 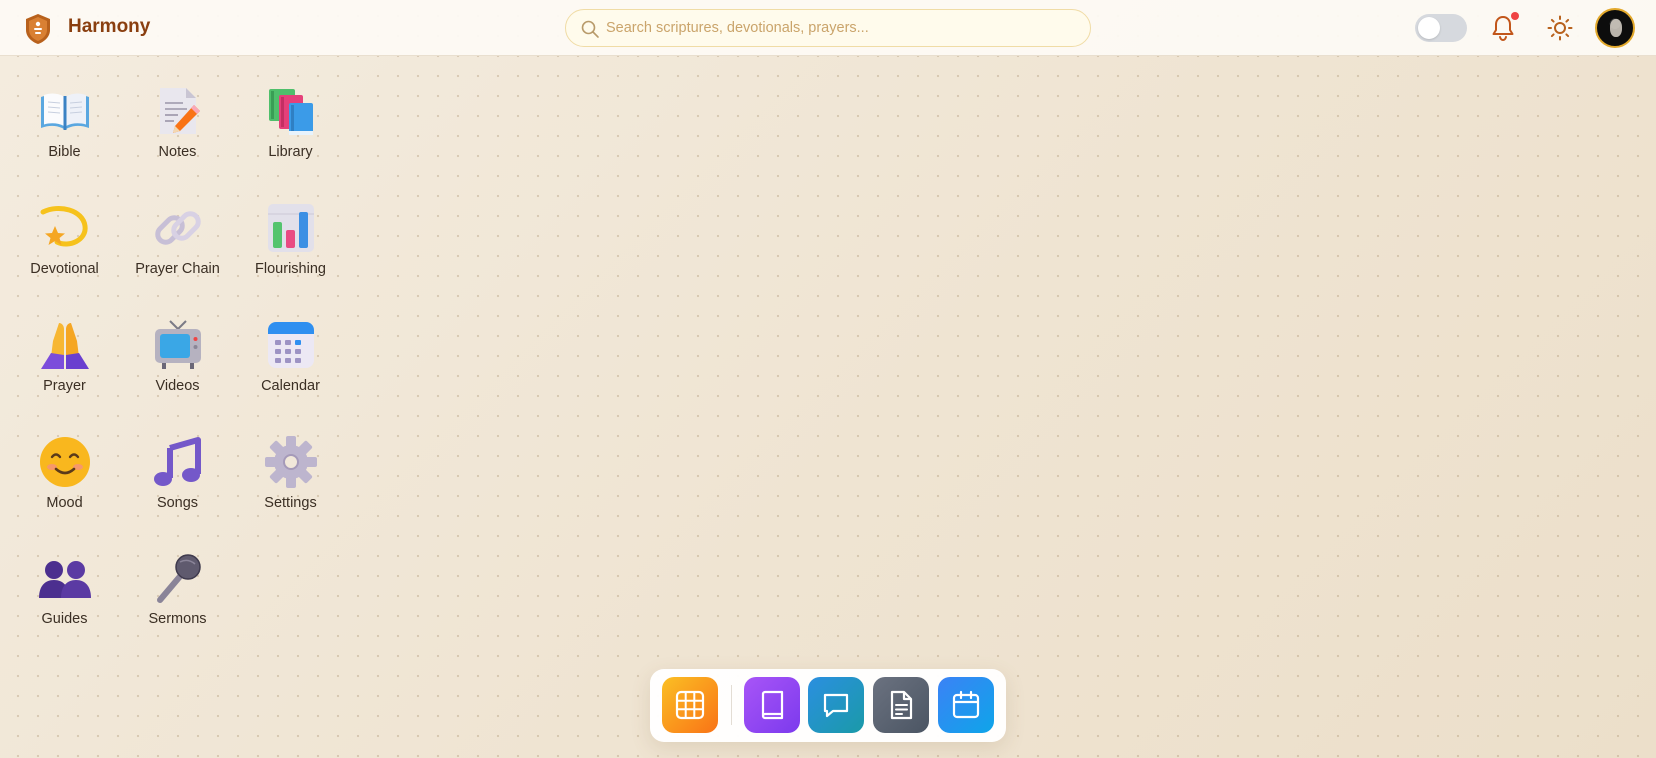 I want to click on app-label: Mood, so click(x=64, y=503).